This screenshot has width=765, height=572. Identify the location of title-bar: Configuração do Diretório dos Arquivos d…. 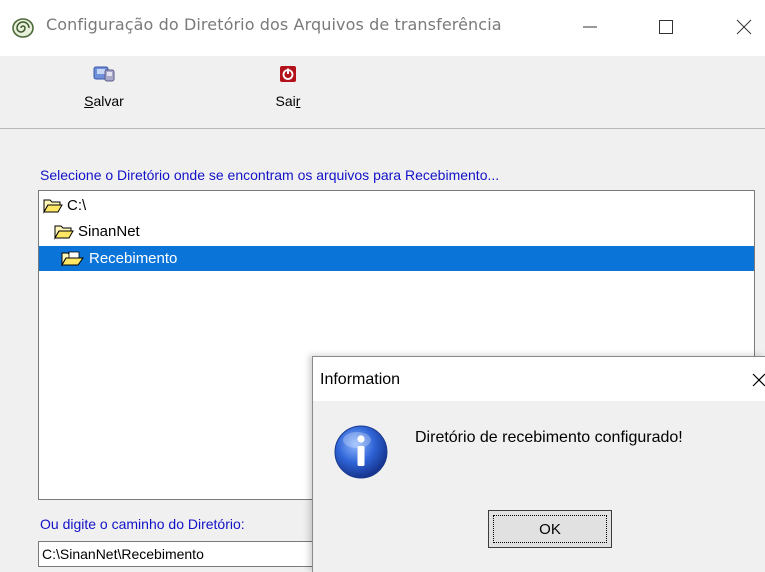
(382, 28).